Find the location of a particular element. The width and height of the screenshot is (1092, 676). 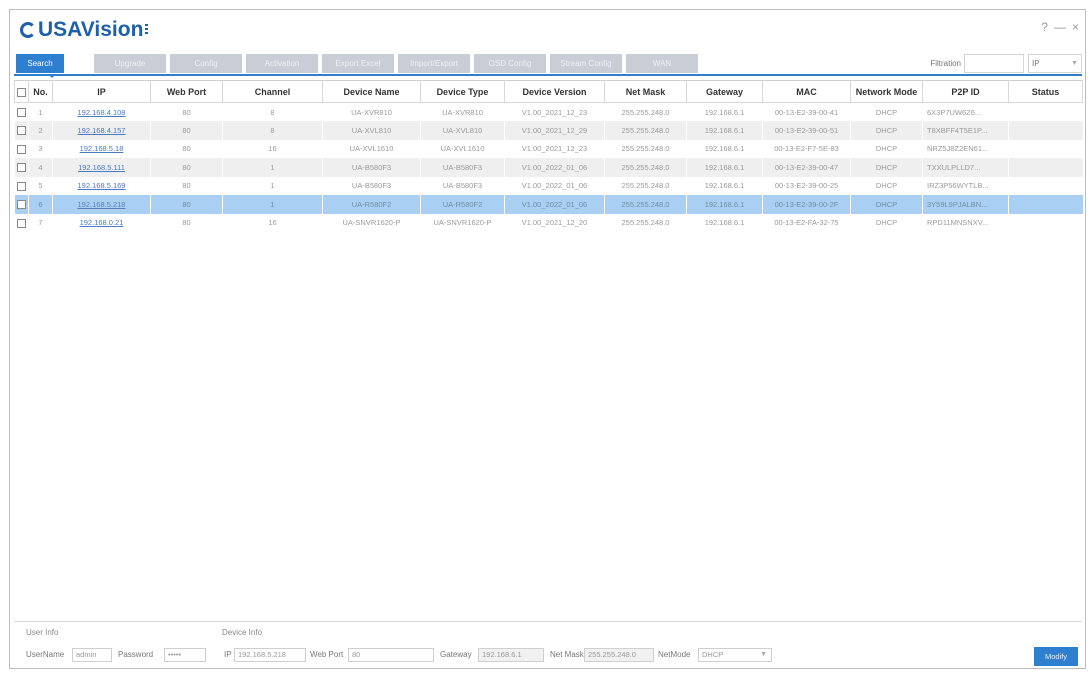

ip-field: 192.168.5.218 is located at coordinates (270, 655).